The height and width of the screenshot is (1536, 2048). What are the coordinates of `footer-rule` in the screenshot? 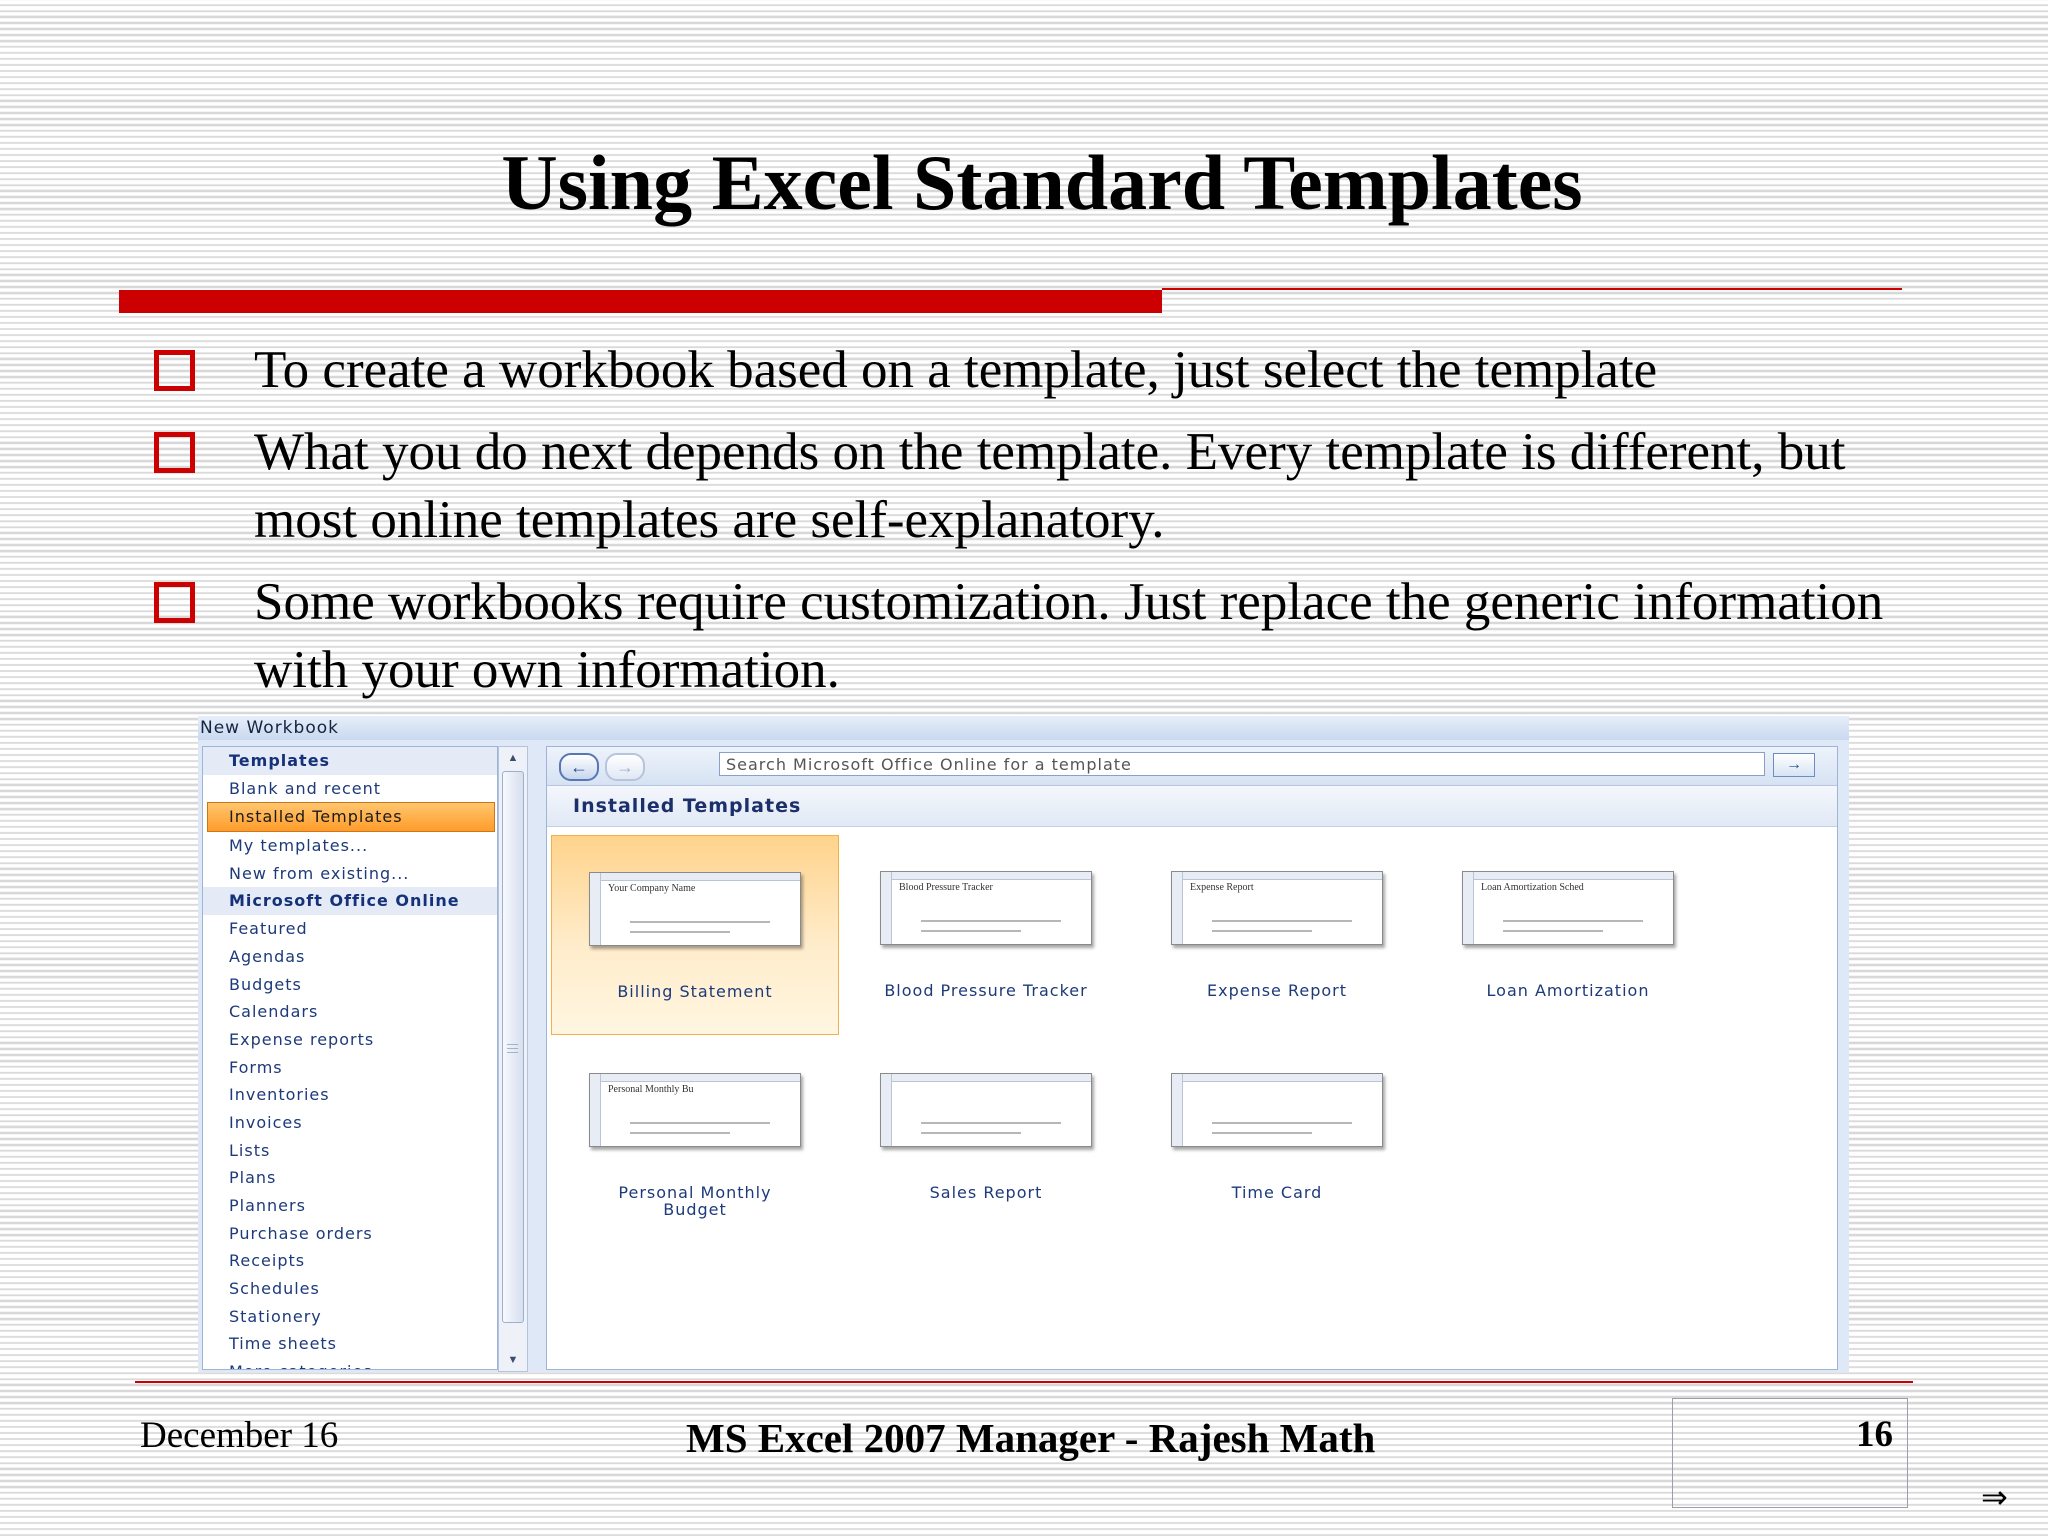 It's located at (1024, 1382).